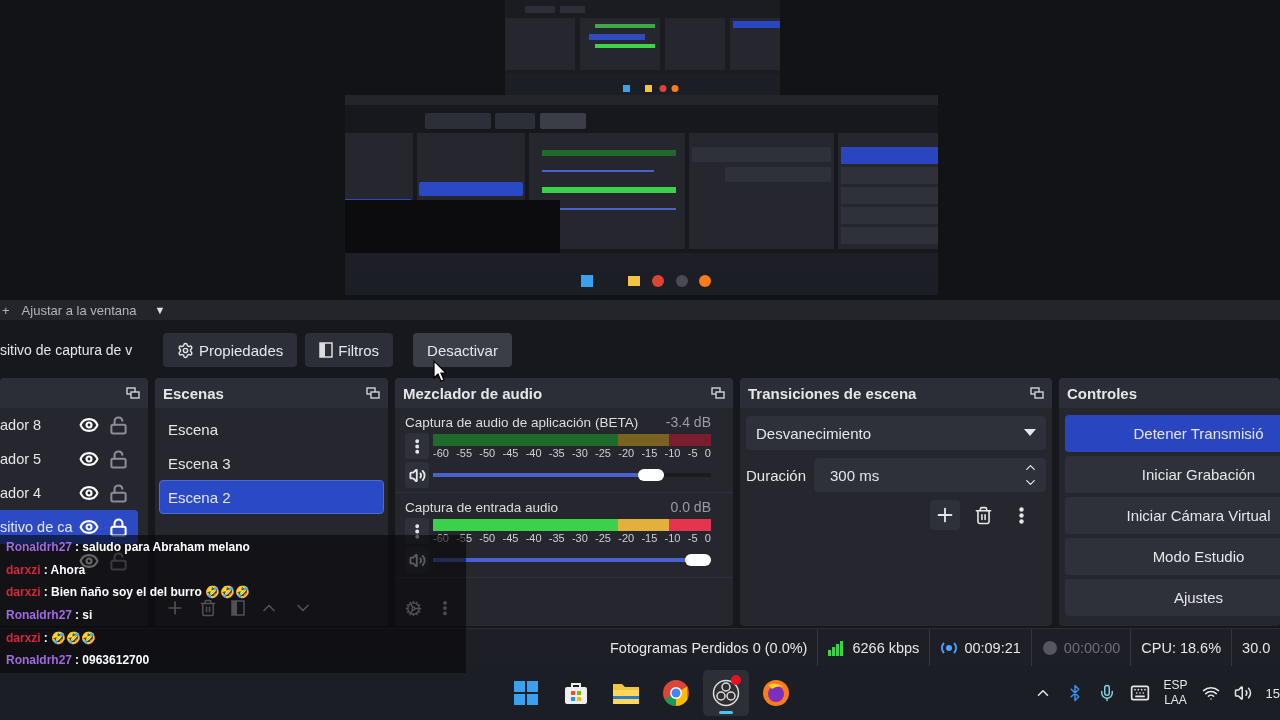 The width and height of the screenshot is (1280, 720). What do you see at coordinates (1172, 474) in the screenshot?
I see `control-button: Iniciar Grabación` at bounding box center [1172, 474].